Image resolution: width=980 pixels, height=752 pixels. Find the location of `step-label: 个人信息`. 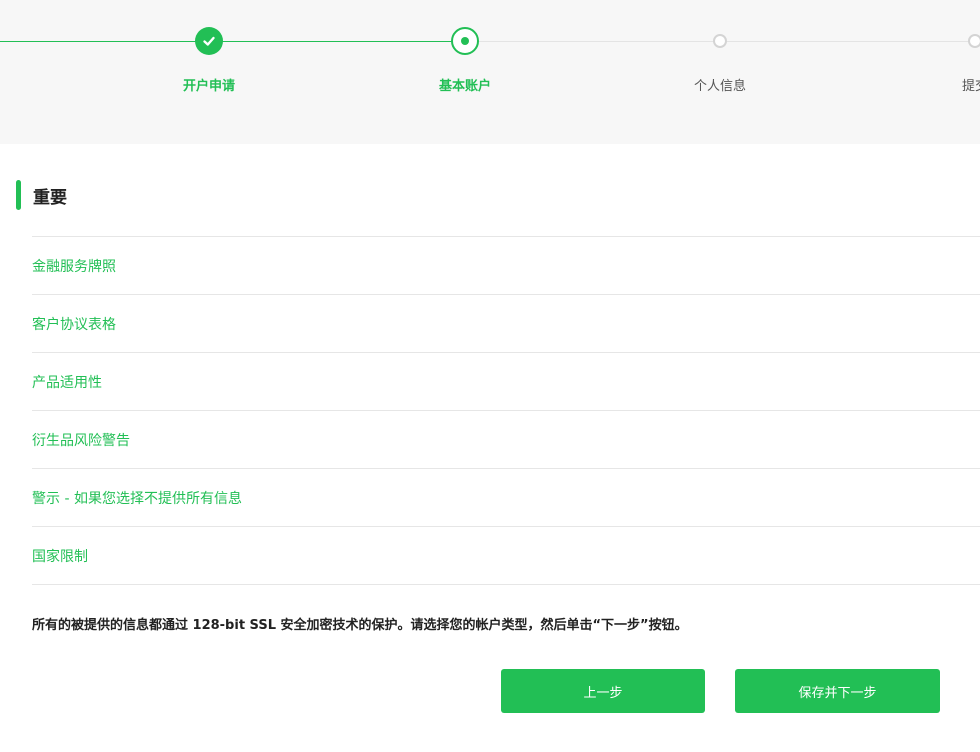

step-label: 个人信息 is located at coordinates (719, 86).